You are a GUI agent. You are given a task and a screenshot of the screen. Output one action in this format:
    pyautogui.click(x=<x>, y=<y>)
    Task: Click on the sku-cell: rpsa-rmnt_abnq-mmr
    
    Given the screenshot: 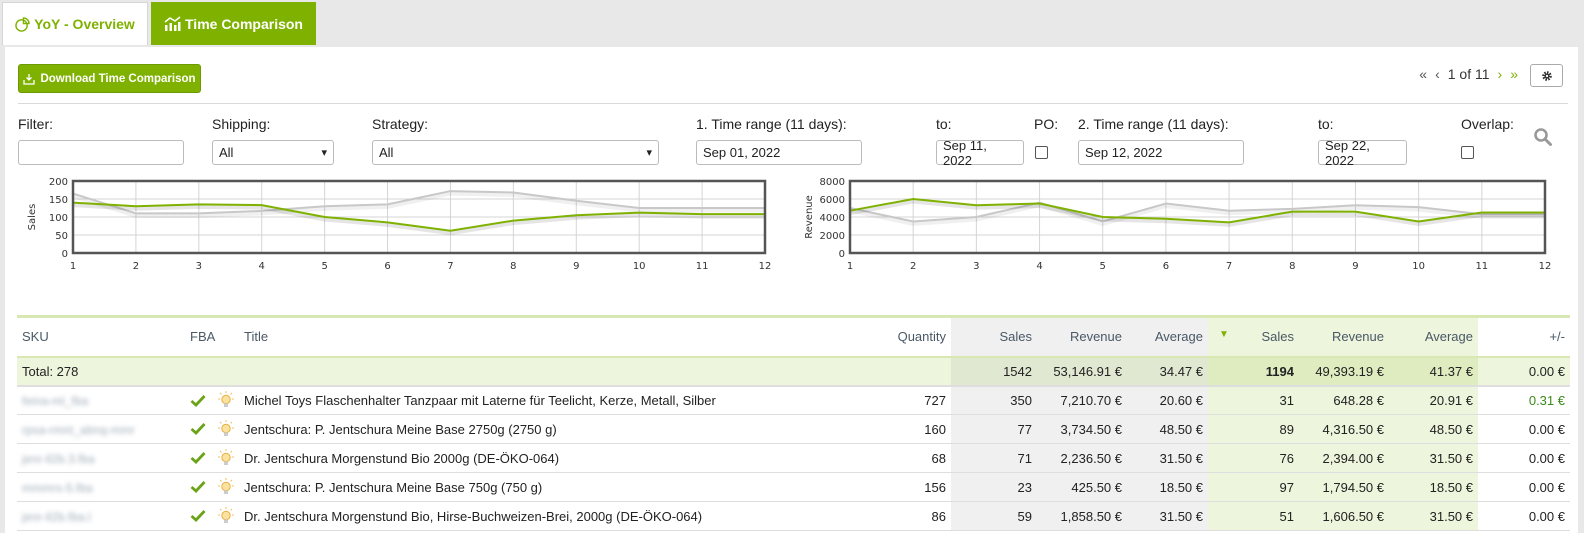 What is the action you would take?
    pyautogui.click(x=101, y=429)
    